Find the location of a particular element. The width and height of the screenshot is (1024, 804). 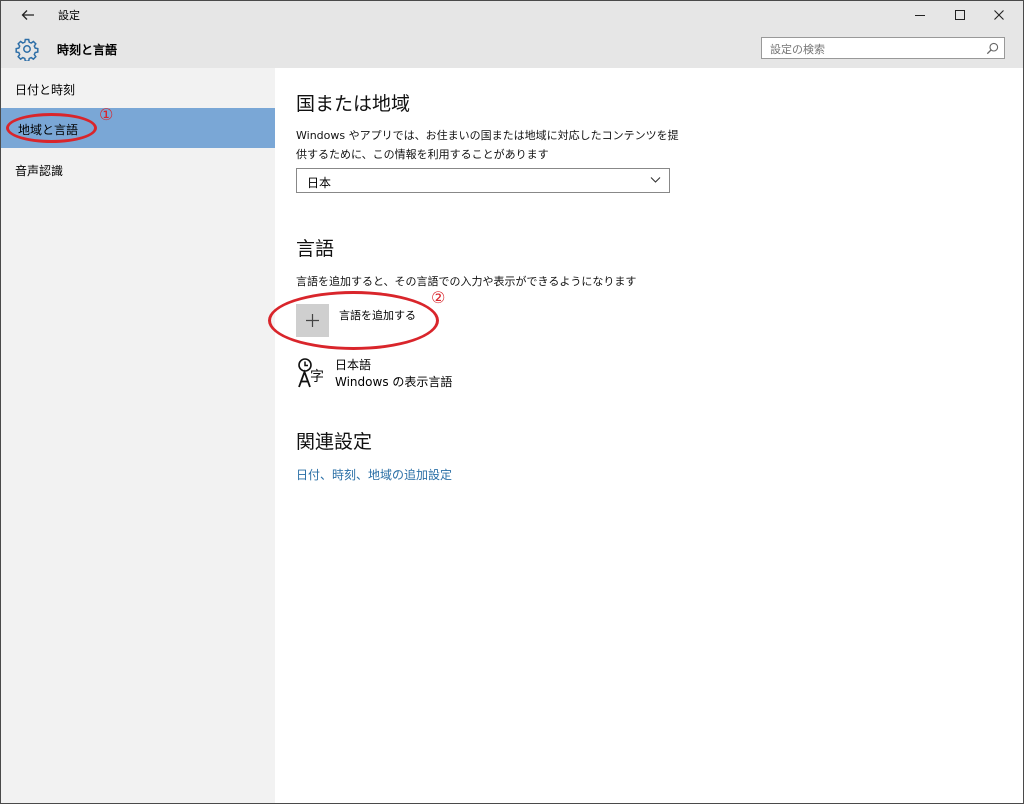

header-bar: 時刻と言語 is located at coordinates (512, 49).